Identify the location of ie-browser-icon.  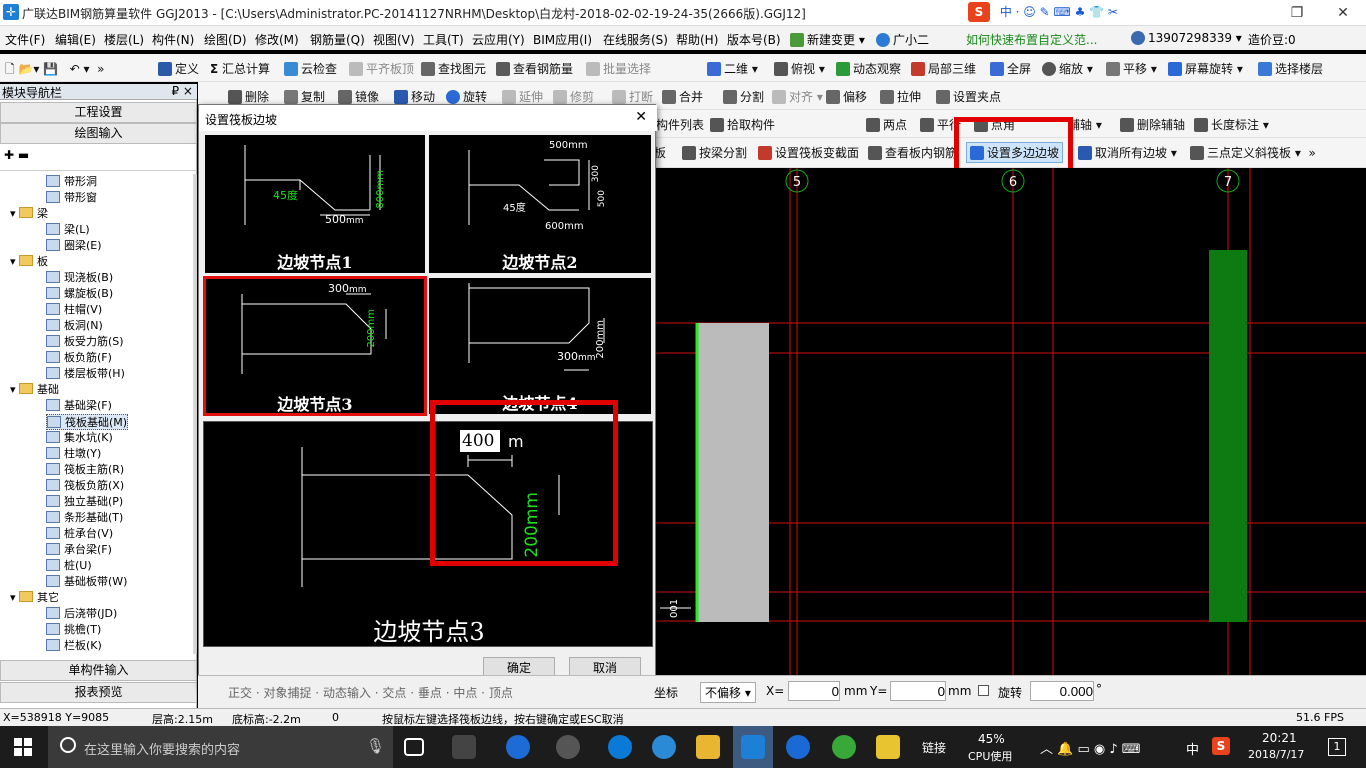
(518, 747).